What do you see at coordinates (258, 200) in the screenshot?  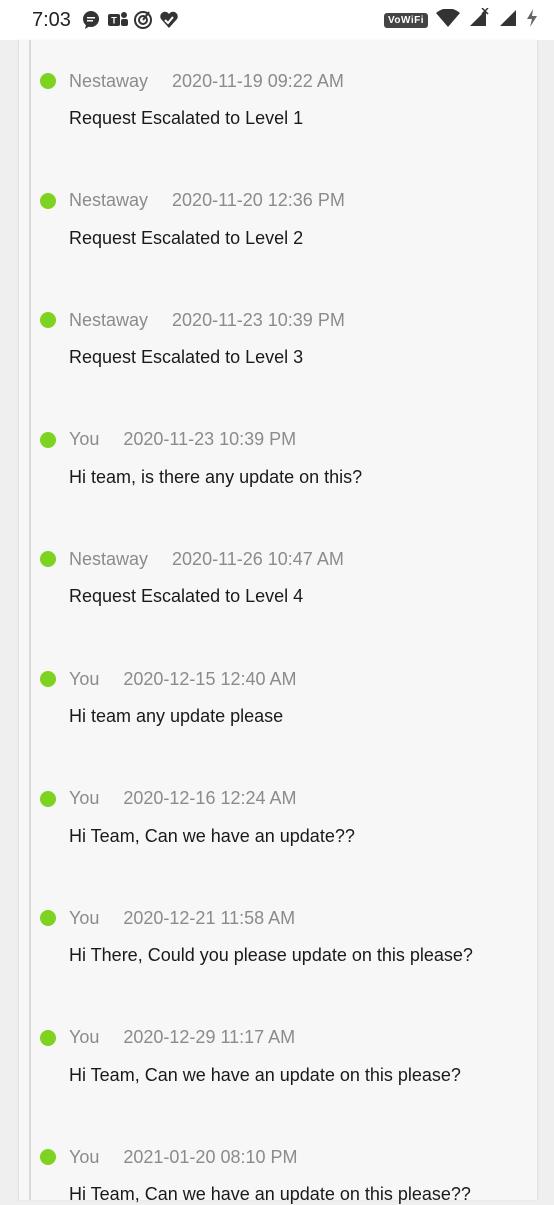 I see `entry-timestamp: 2020-11-20 12:36 PM` at bounding box center [258, 200].